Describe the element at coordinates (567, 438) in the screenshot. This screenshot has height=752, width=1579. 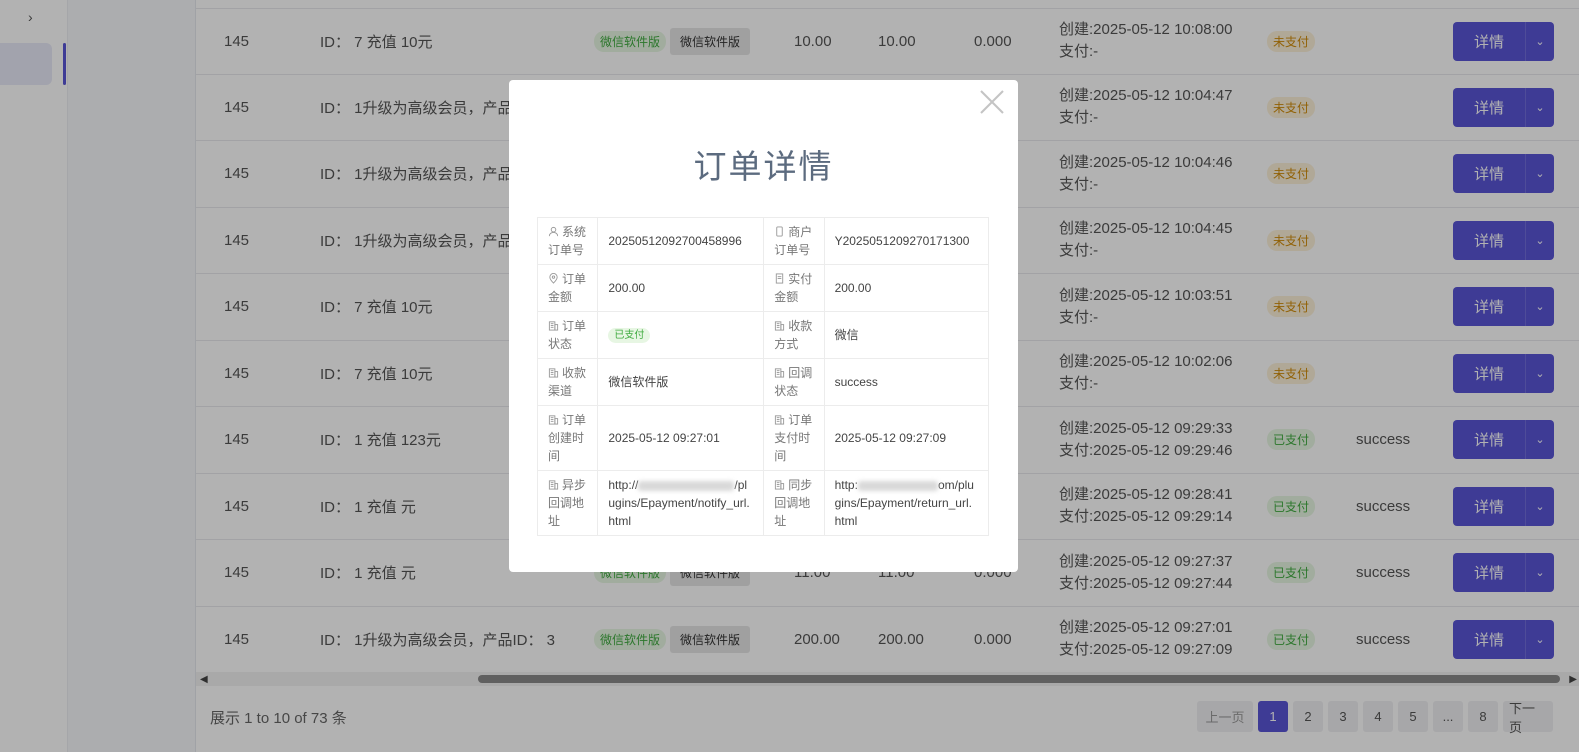
I see `detail-key: 订单创建时间` at that location.